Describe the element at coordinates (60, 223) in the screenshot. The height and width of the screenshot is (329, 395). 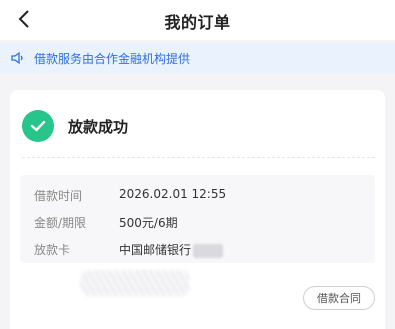
I see `detail-label: 金额/期限` at that location.